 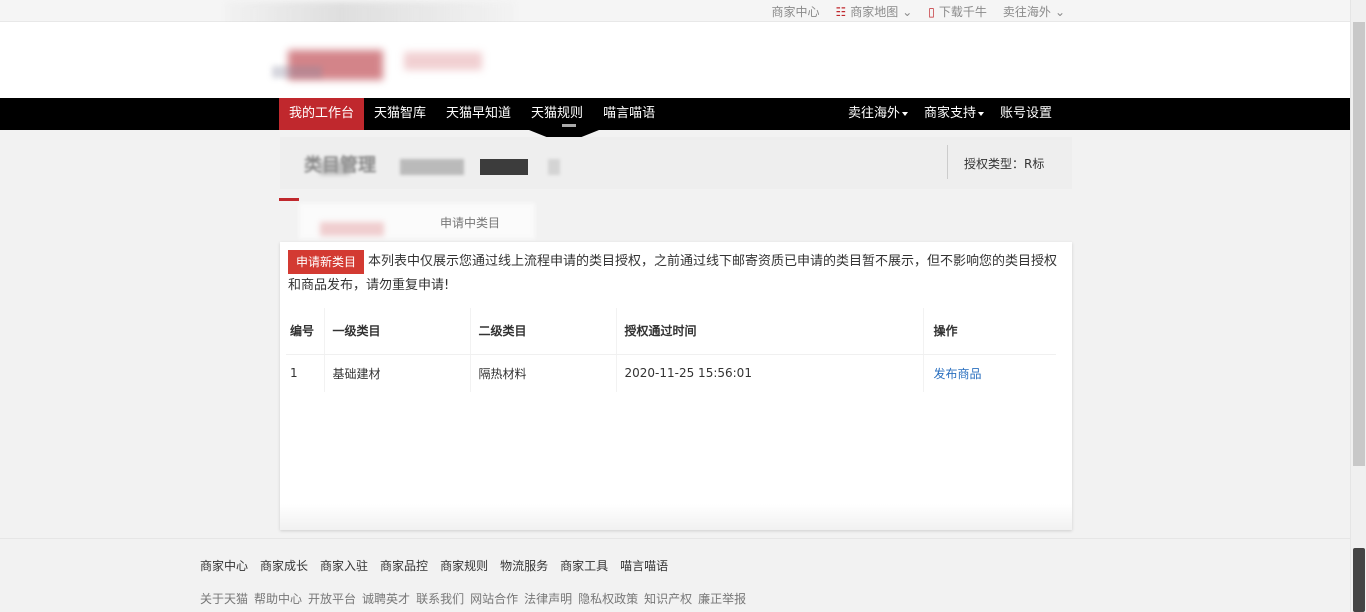 What do you see at coordinates (464, 565) in the screenshot?
I see `footer-link: 商家规则` at bounding box center [464, 565].